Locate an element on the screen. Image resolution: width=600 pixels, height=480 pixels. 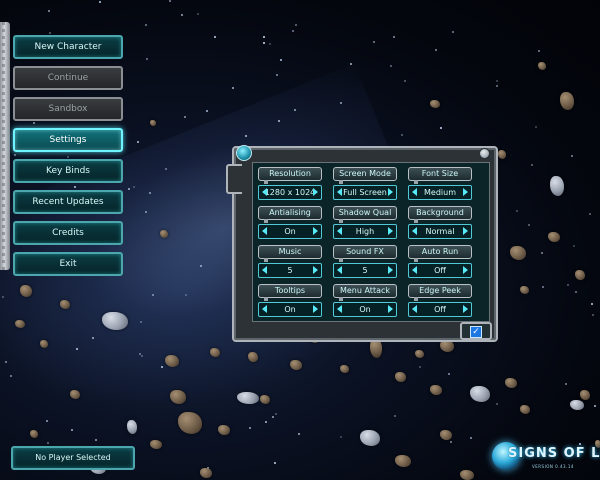
exit-button: Exit is located at coordinates (68, 264).